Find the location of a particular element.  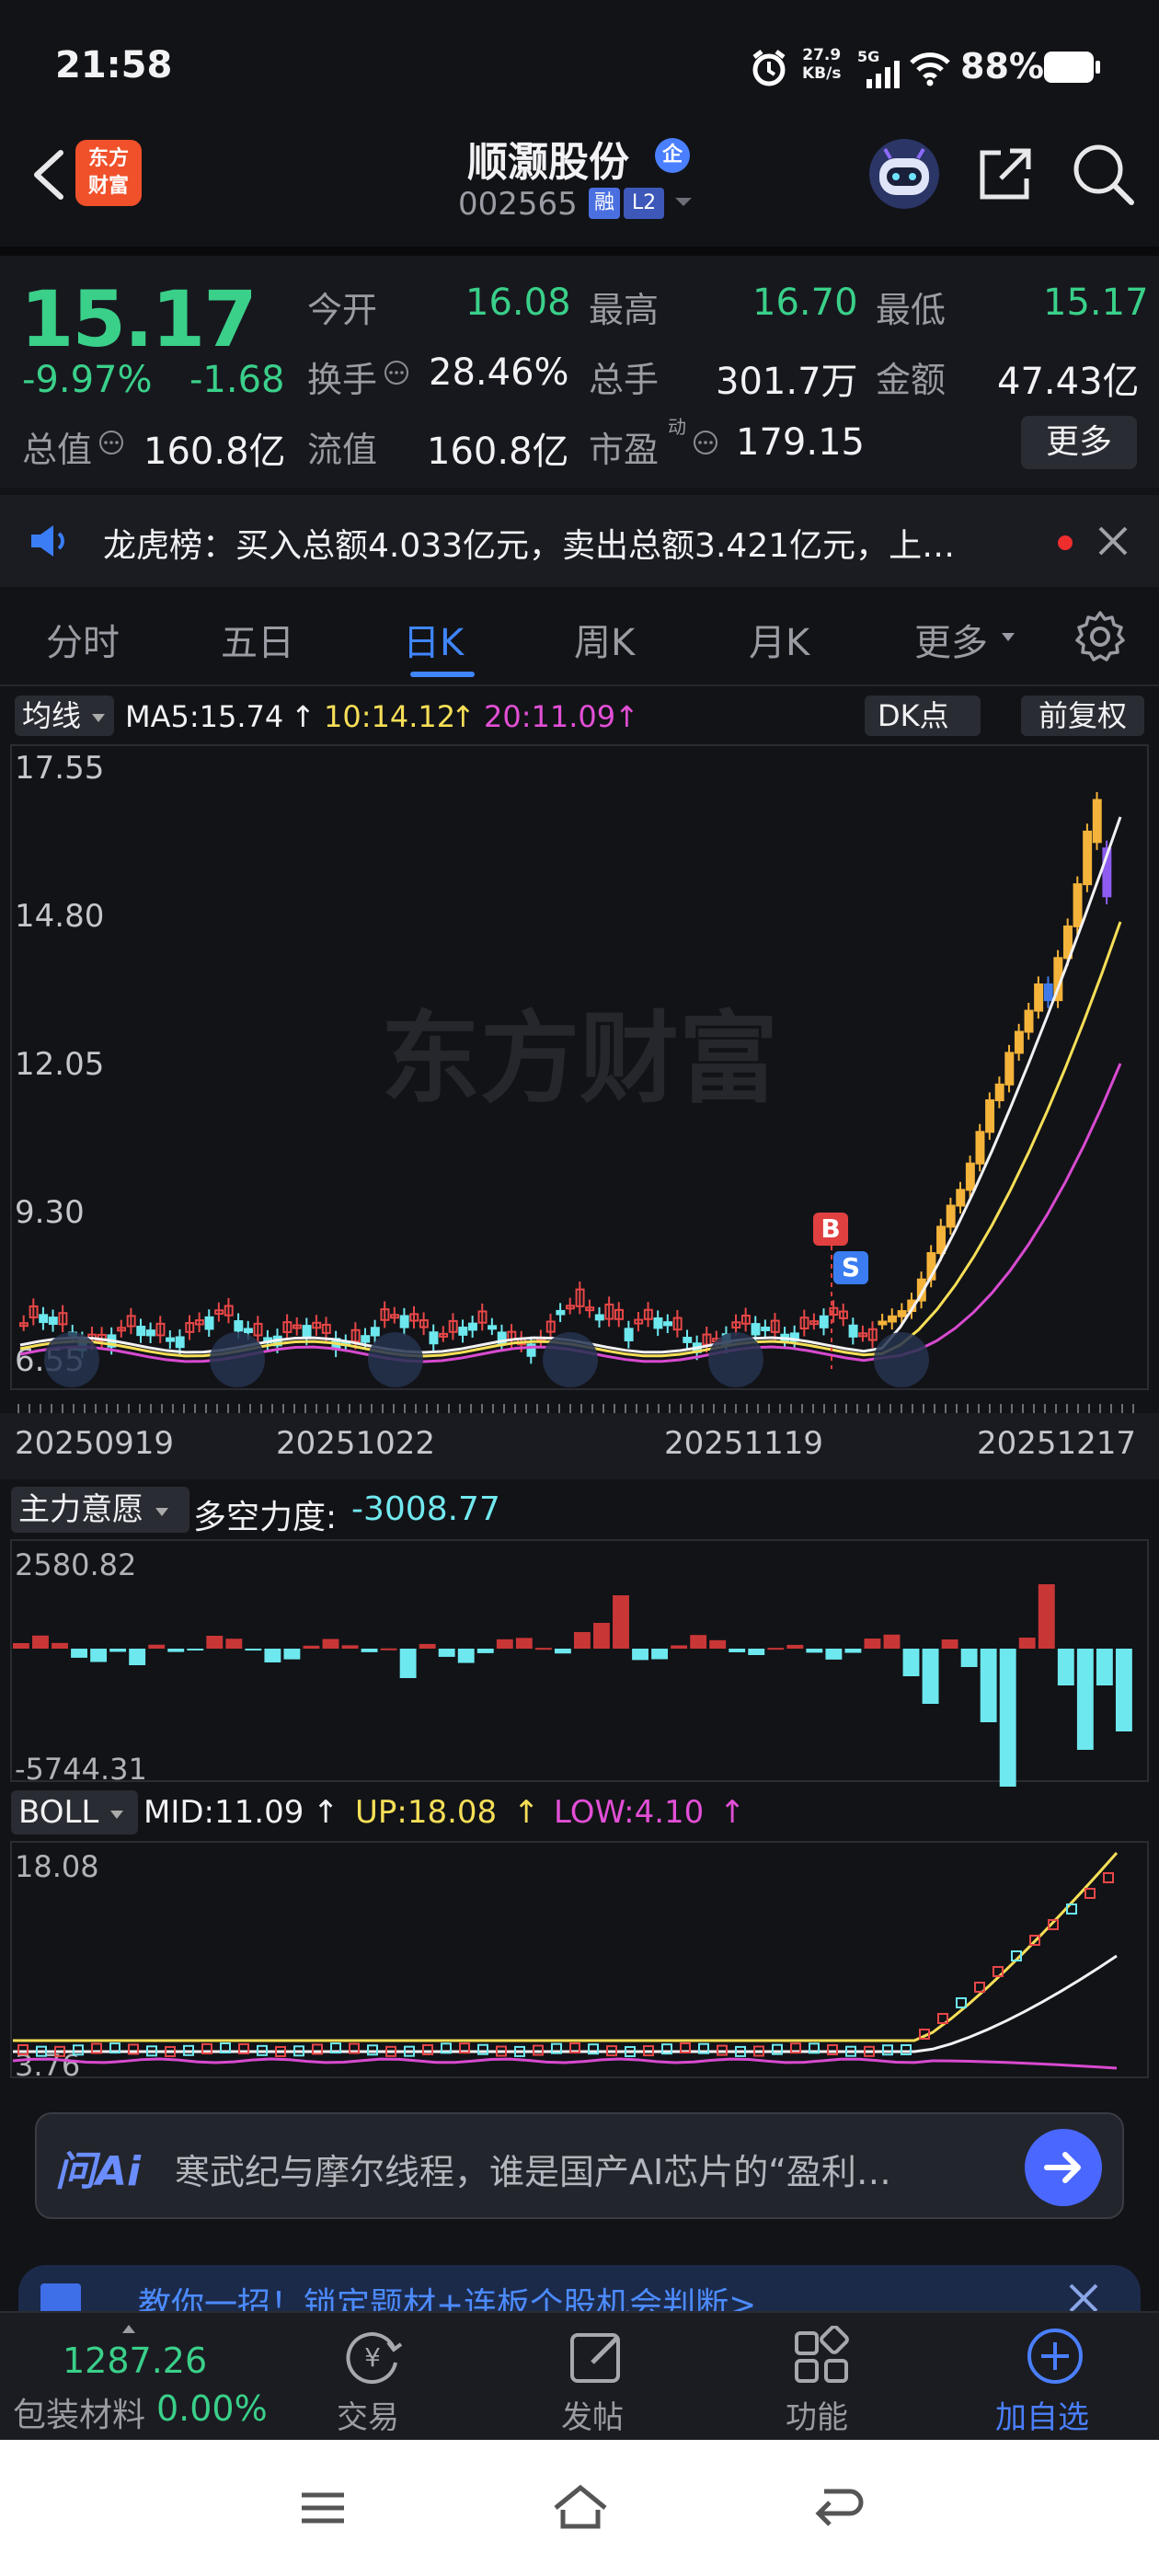

dk-point-button: DK点 is located at coordinates (923, 716).